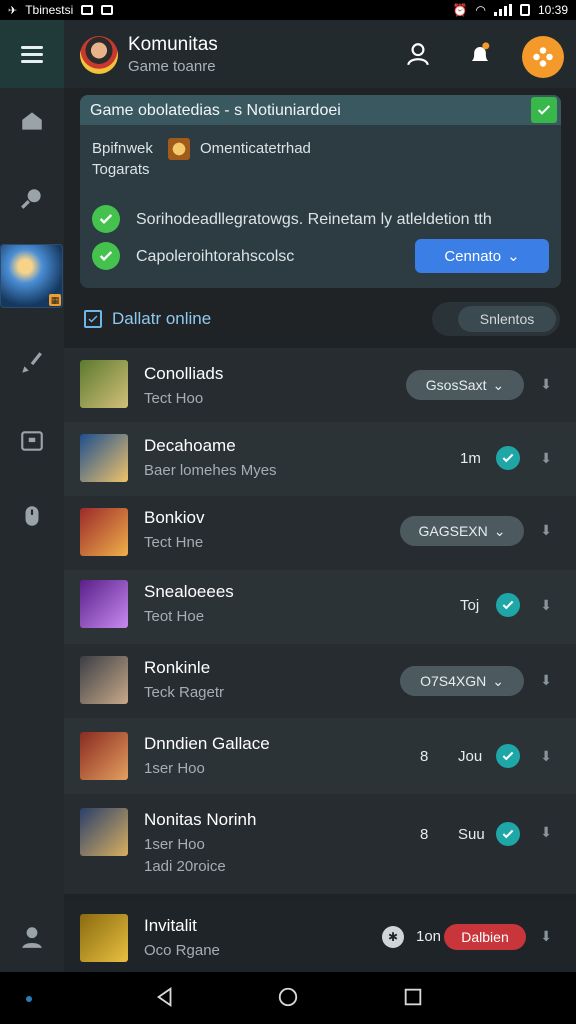  I want to click on game-meta: Jou, so click(470, 756).